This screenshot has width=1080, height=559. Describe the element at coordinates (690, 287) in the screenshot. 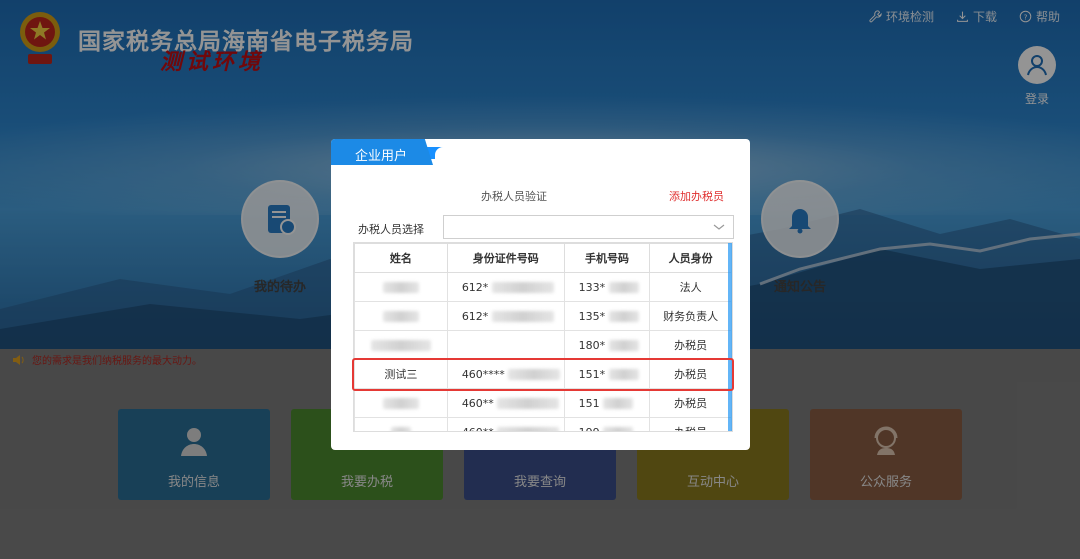

I see `cell-role: 法人` at that location.